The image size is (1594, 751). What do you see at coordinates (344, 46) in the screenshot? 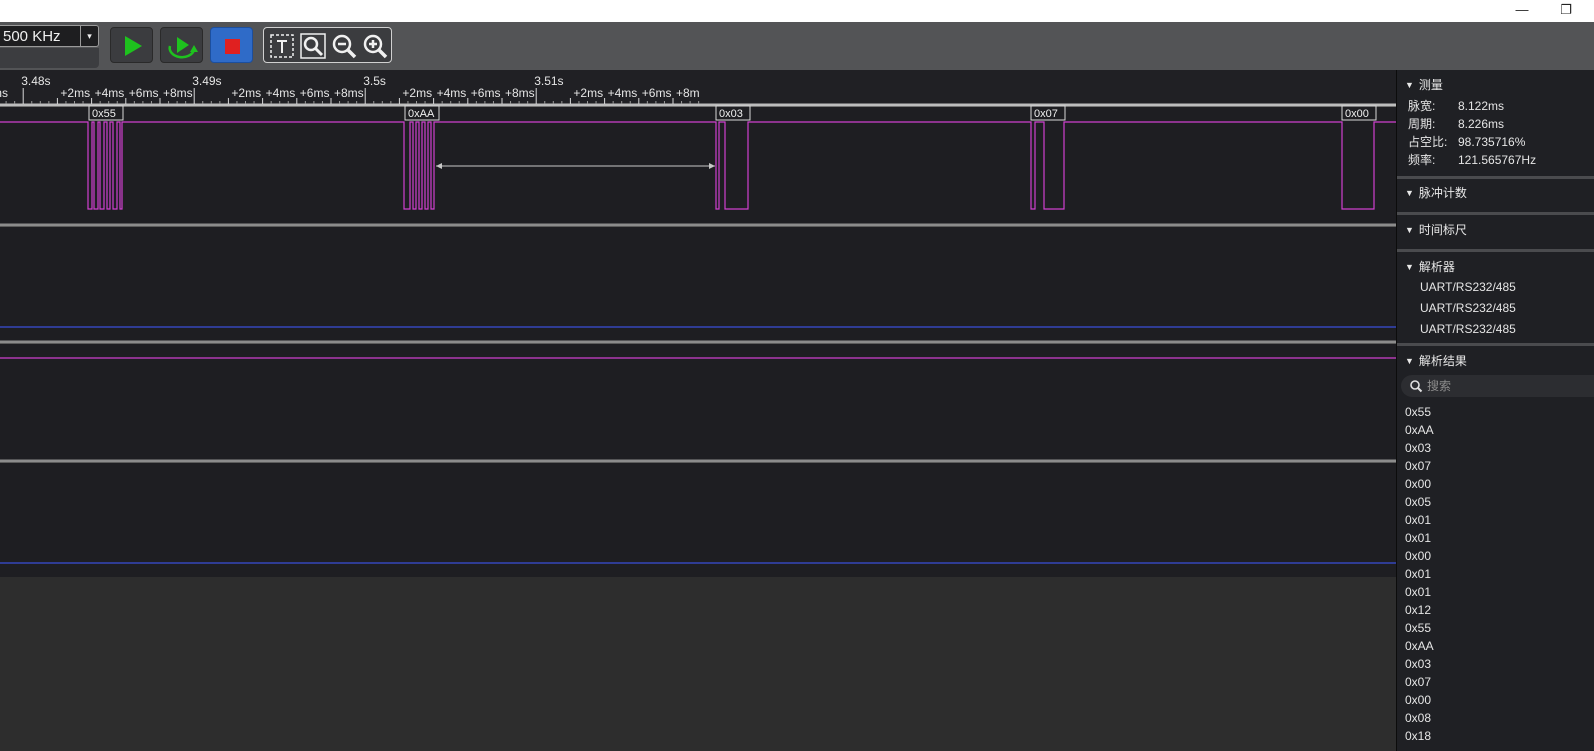
I see `zoom-out-icon` at bounding box center [344, 46].